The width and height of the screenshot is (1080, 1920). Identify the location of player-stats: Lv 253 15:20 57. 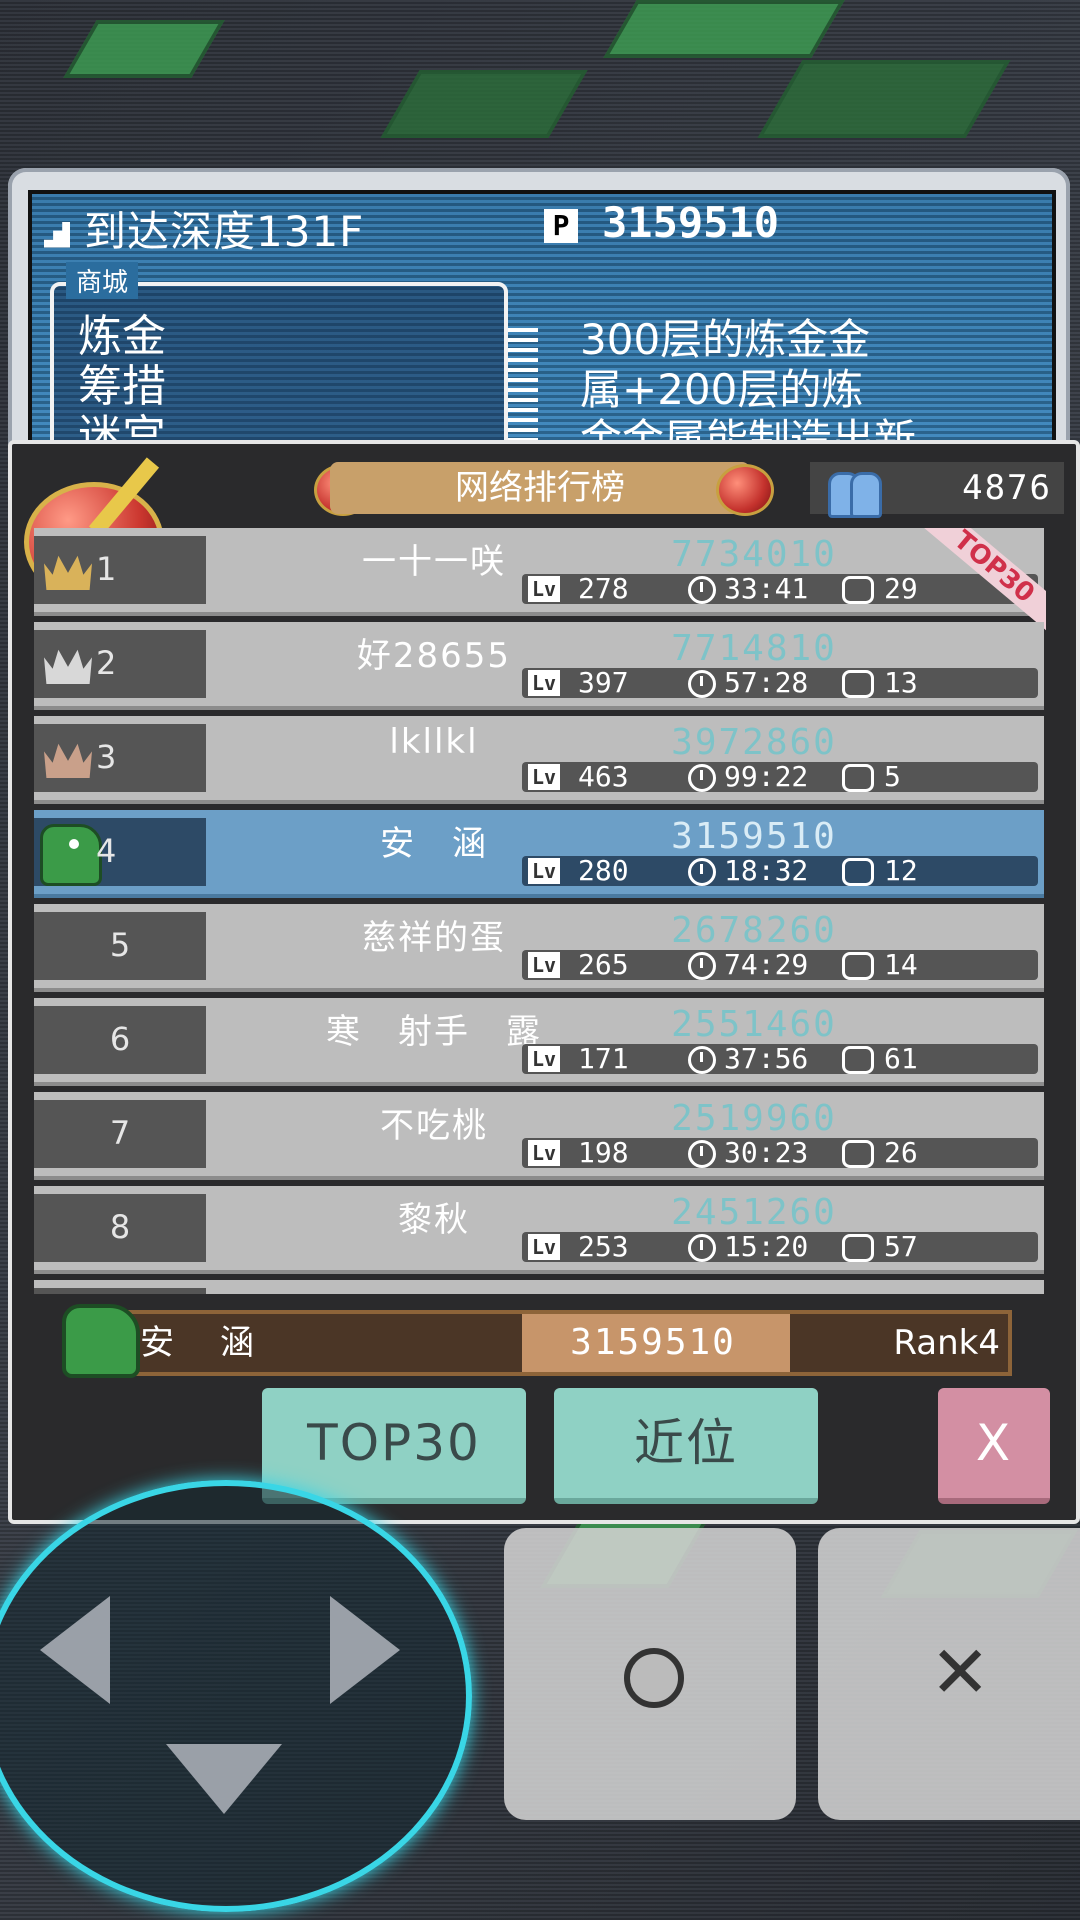
(780, 1247).